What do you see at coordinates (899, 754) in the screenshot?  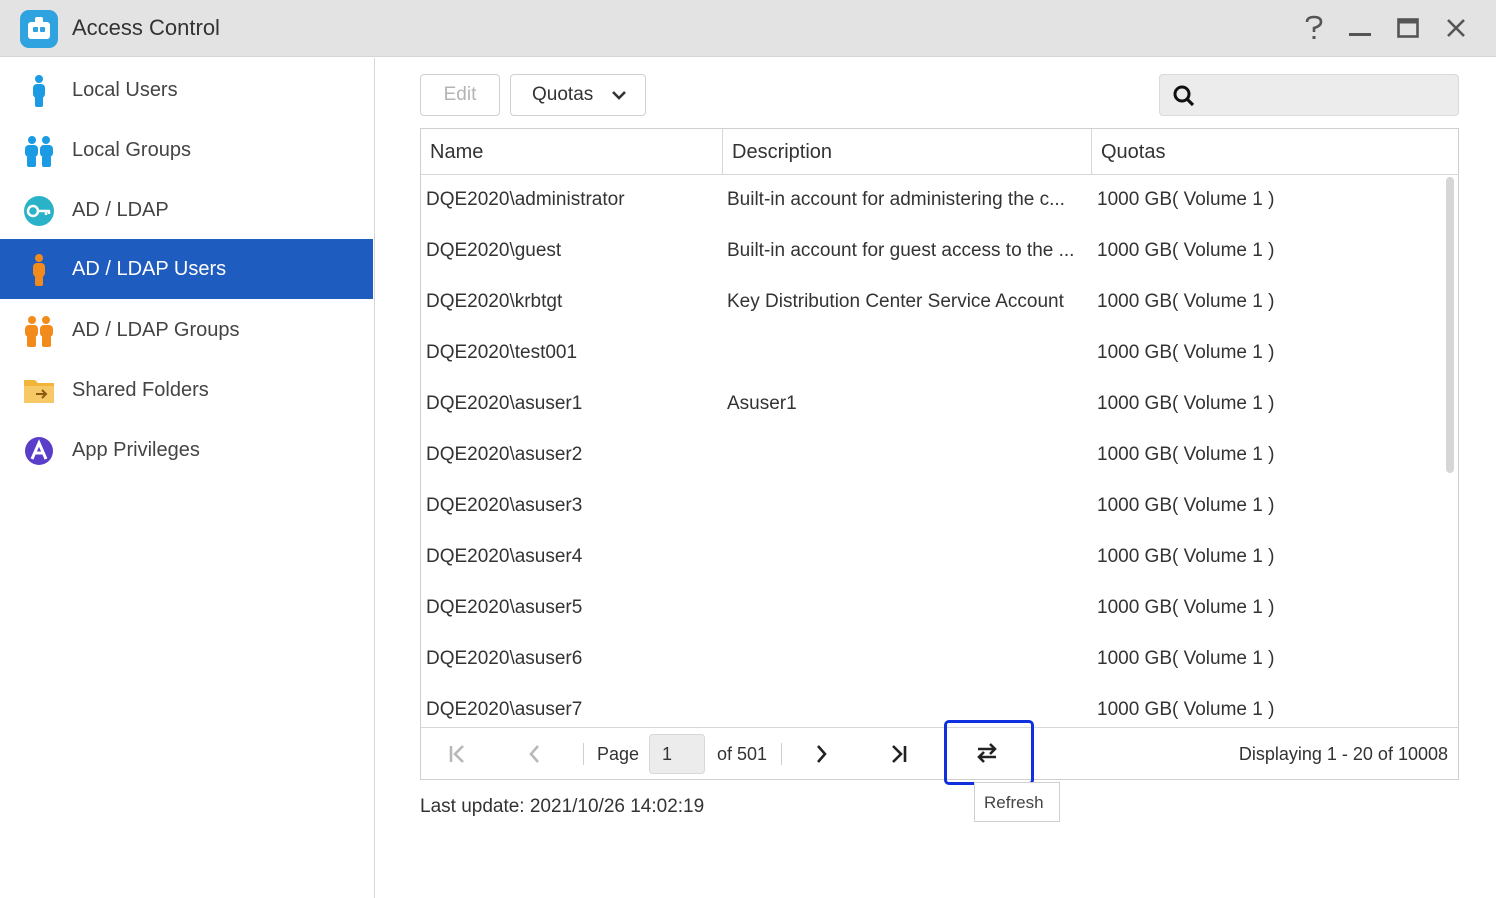 I see `last-page-icon` at bounding box center [899, 754].